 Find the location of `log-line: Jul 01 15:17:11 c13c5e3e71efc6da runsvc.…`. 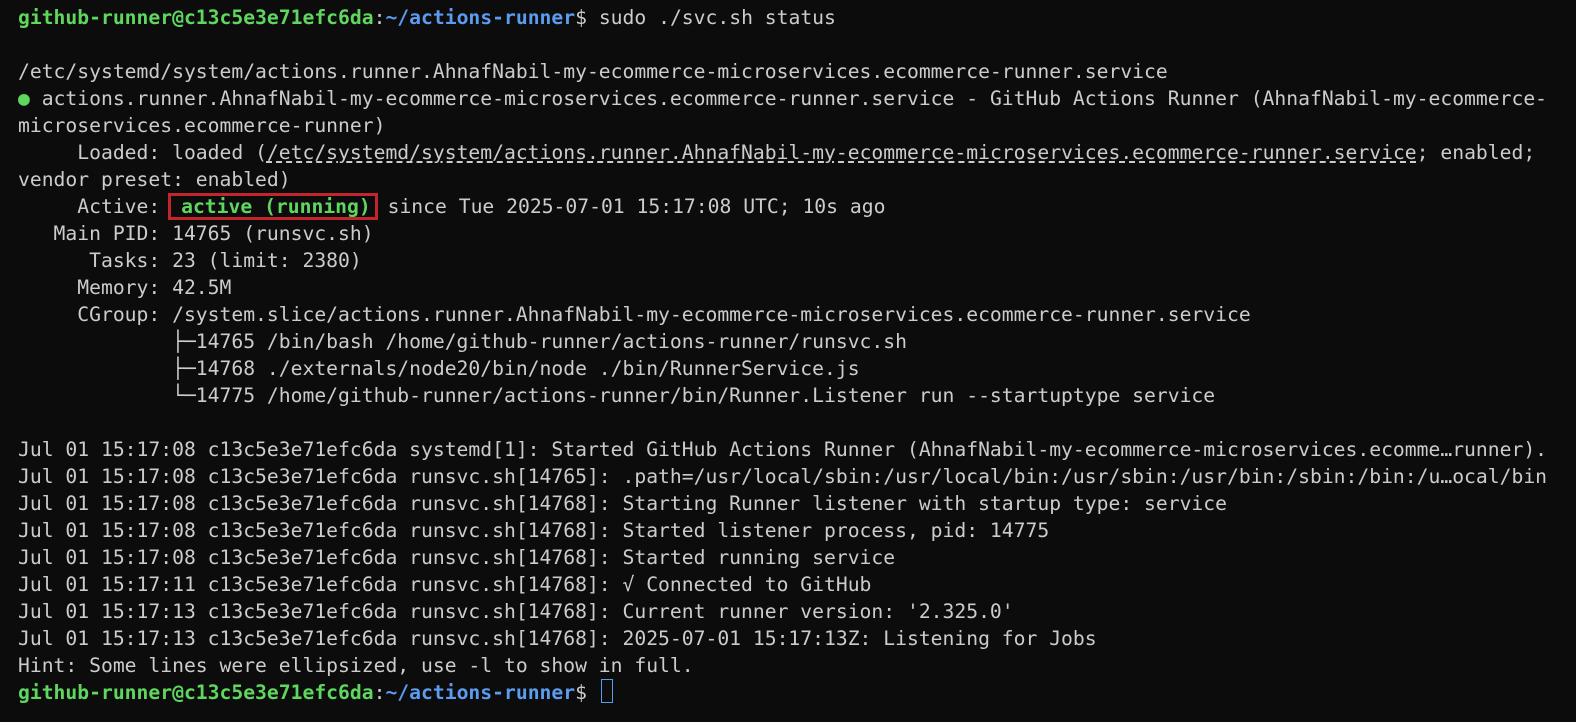

log-line: Jul 01 15:17:11 c13c5e3e71efc6da runsvc.… is located at coordinates (445, 584).